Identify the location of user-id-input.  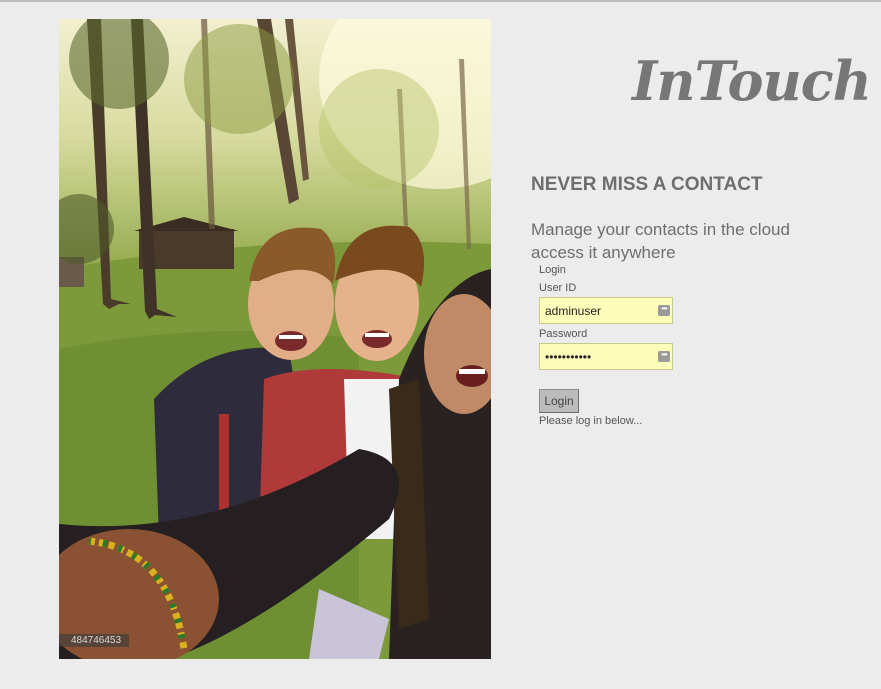
(597, 310).